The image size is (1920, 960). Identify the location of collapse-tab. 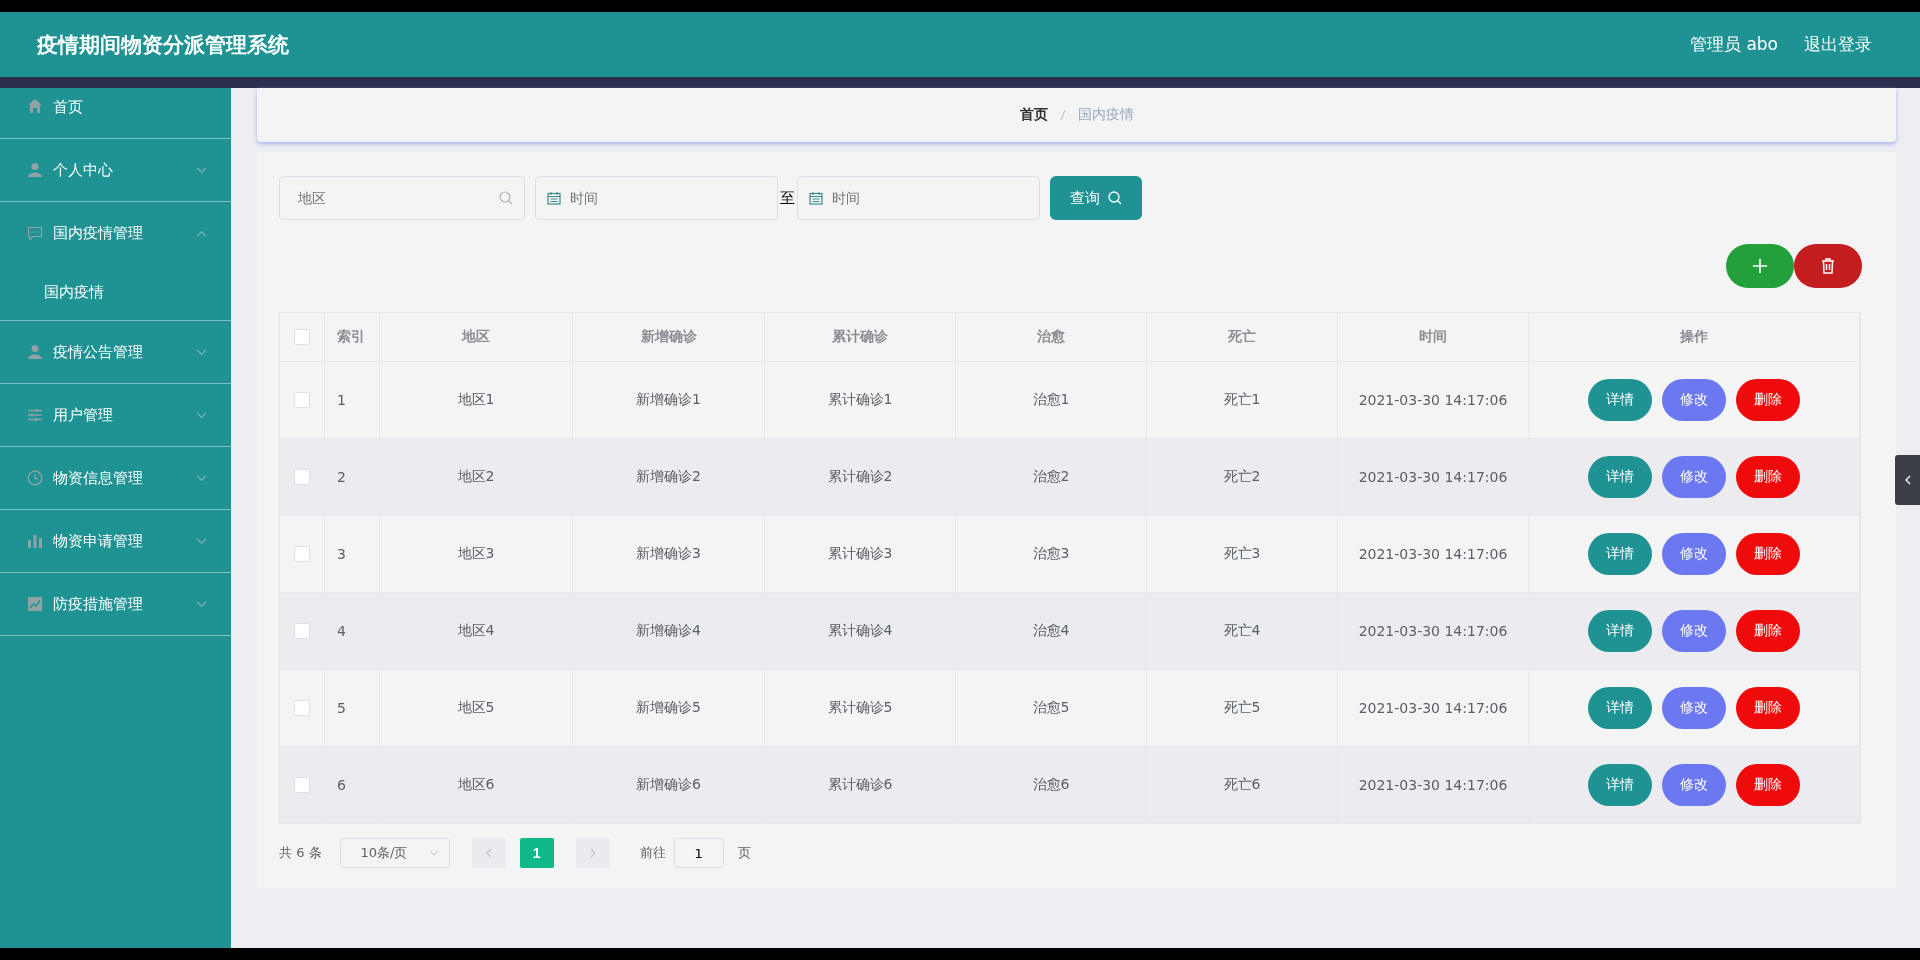
(1907, 480).